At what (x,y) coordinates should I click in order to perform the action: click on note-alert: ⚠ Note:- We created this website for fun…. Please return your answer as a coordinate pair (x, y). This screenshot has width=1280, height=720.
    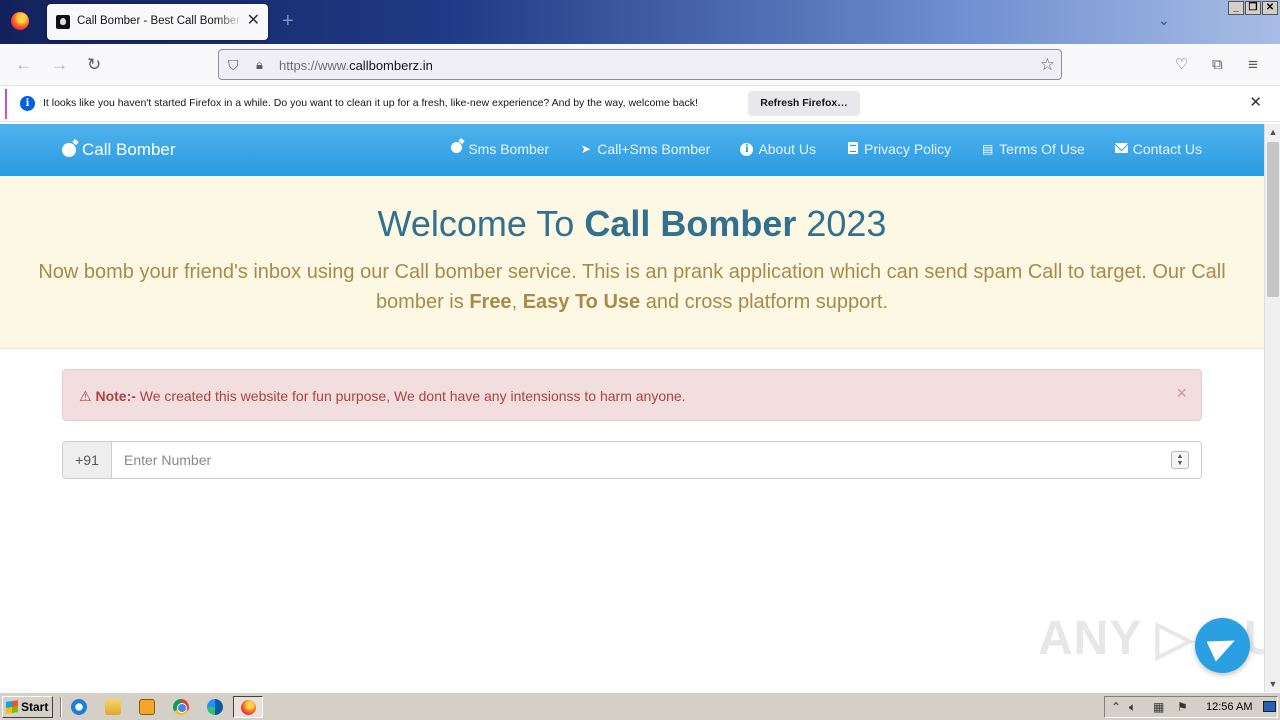
    Looking at the image, I should click on (632, 395).